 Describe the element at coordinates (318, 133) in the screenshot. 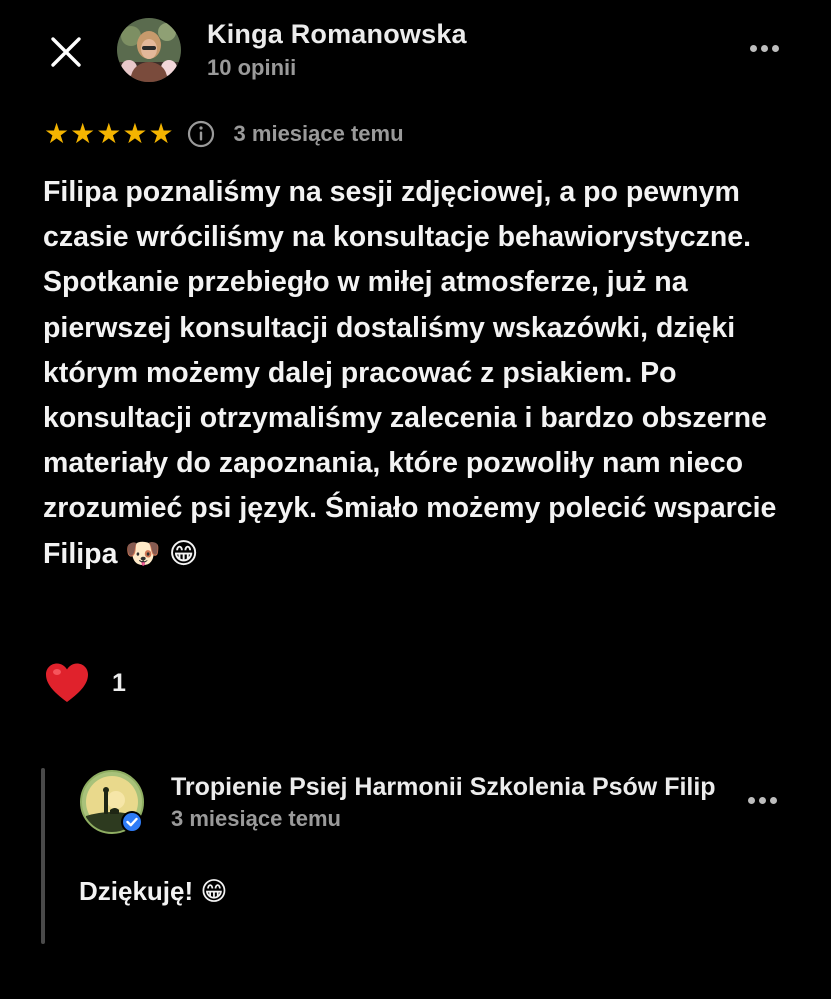

I see `review-date: 3 miesiące temu` at that location.